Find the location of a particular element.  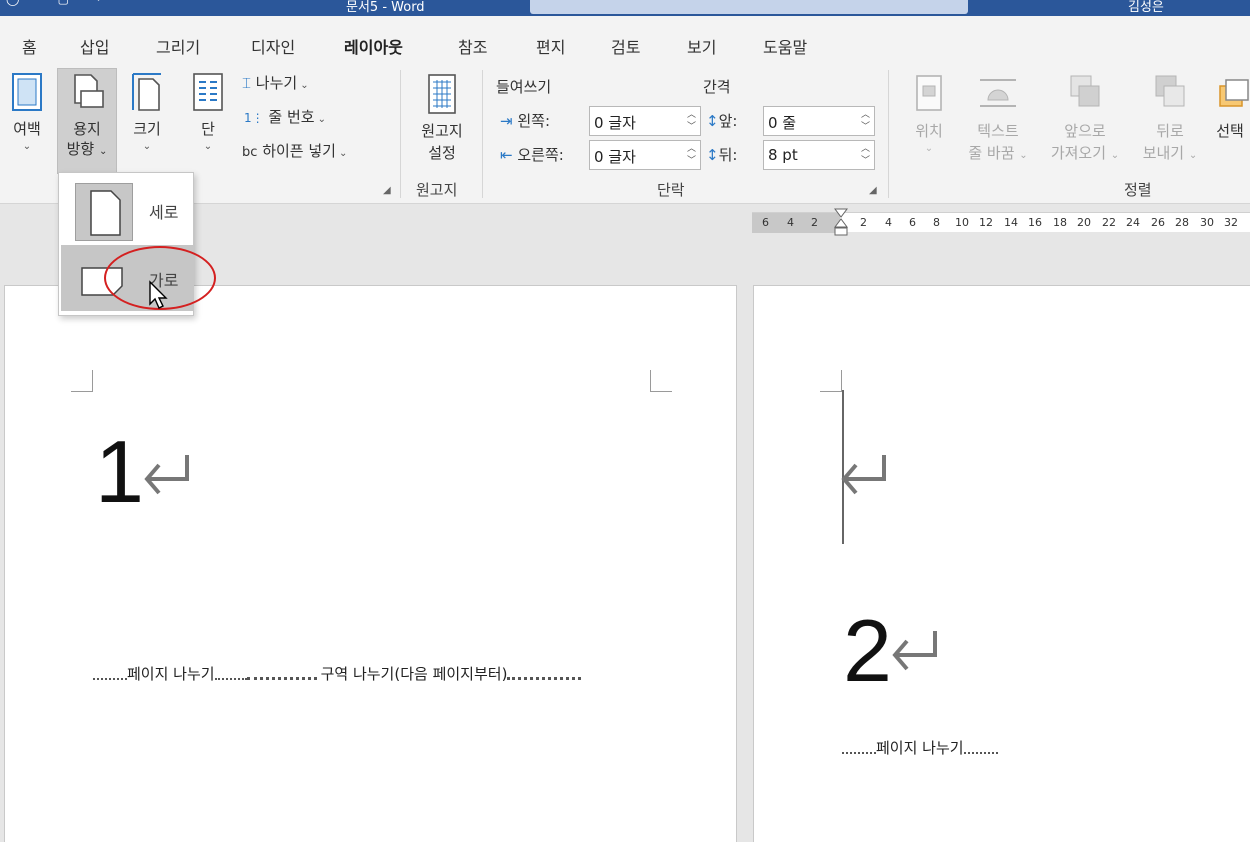

window-title: 문서5 - Word is located at coordinates (385, 7).